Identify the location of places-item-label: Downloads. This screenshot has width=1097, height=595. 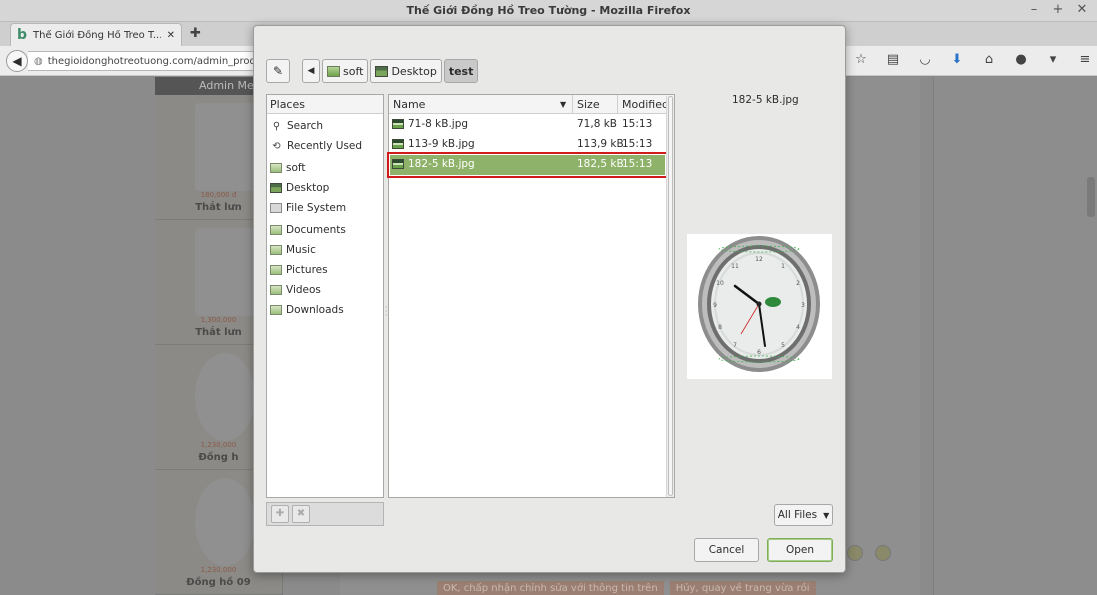
(315, 310).